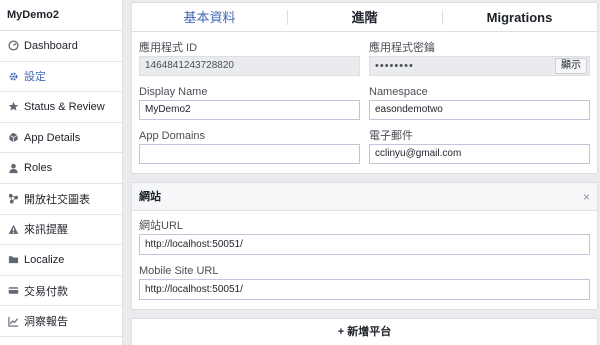  Describe the element at coordinates (61, 168) in the screenshot. I see `sidebar-item-roles: Roles` at that location.